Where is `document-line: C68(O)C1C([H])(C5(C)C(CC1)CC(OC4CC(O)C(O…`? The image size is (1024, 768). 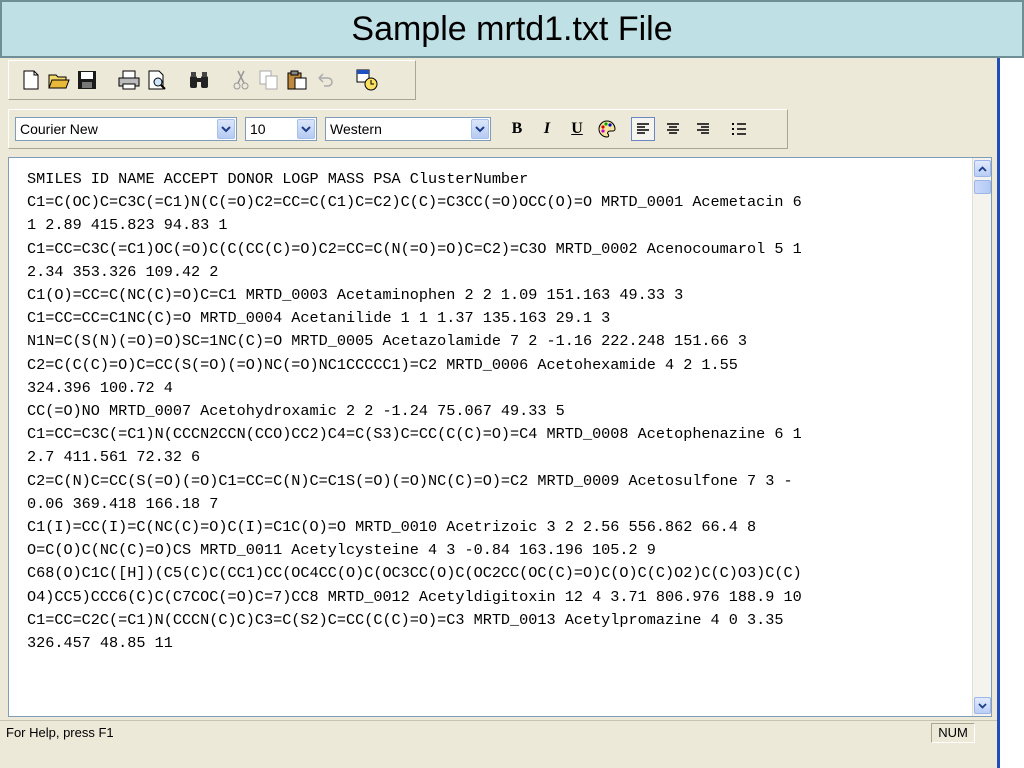 document-line: C68(O)C1C([H])(C5(C)C(CC1)CC(OC4CC(O)C(O… is located at coordinates (414, 573).